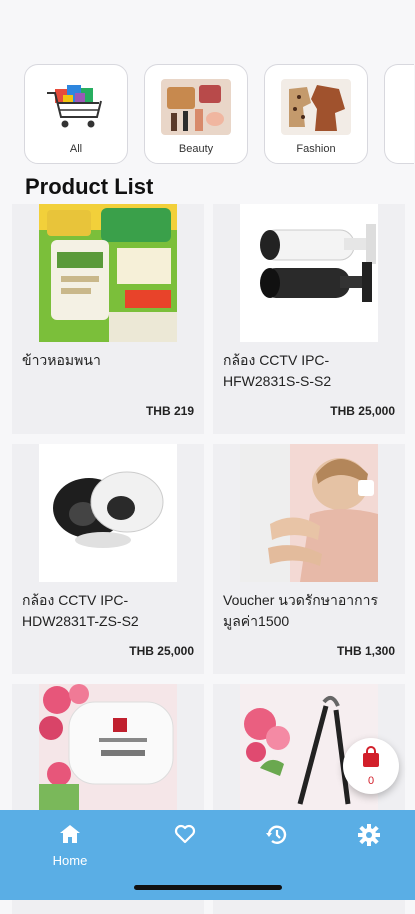 The width and height of the screenshot is (415, 914). I want to click on category-label: All, so click(76, 149).